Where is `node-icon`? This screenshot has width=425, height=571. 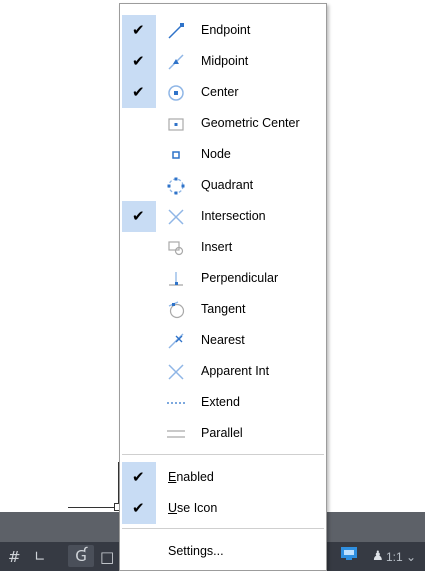 node-icon is located at coordinates (176, 155).